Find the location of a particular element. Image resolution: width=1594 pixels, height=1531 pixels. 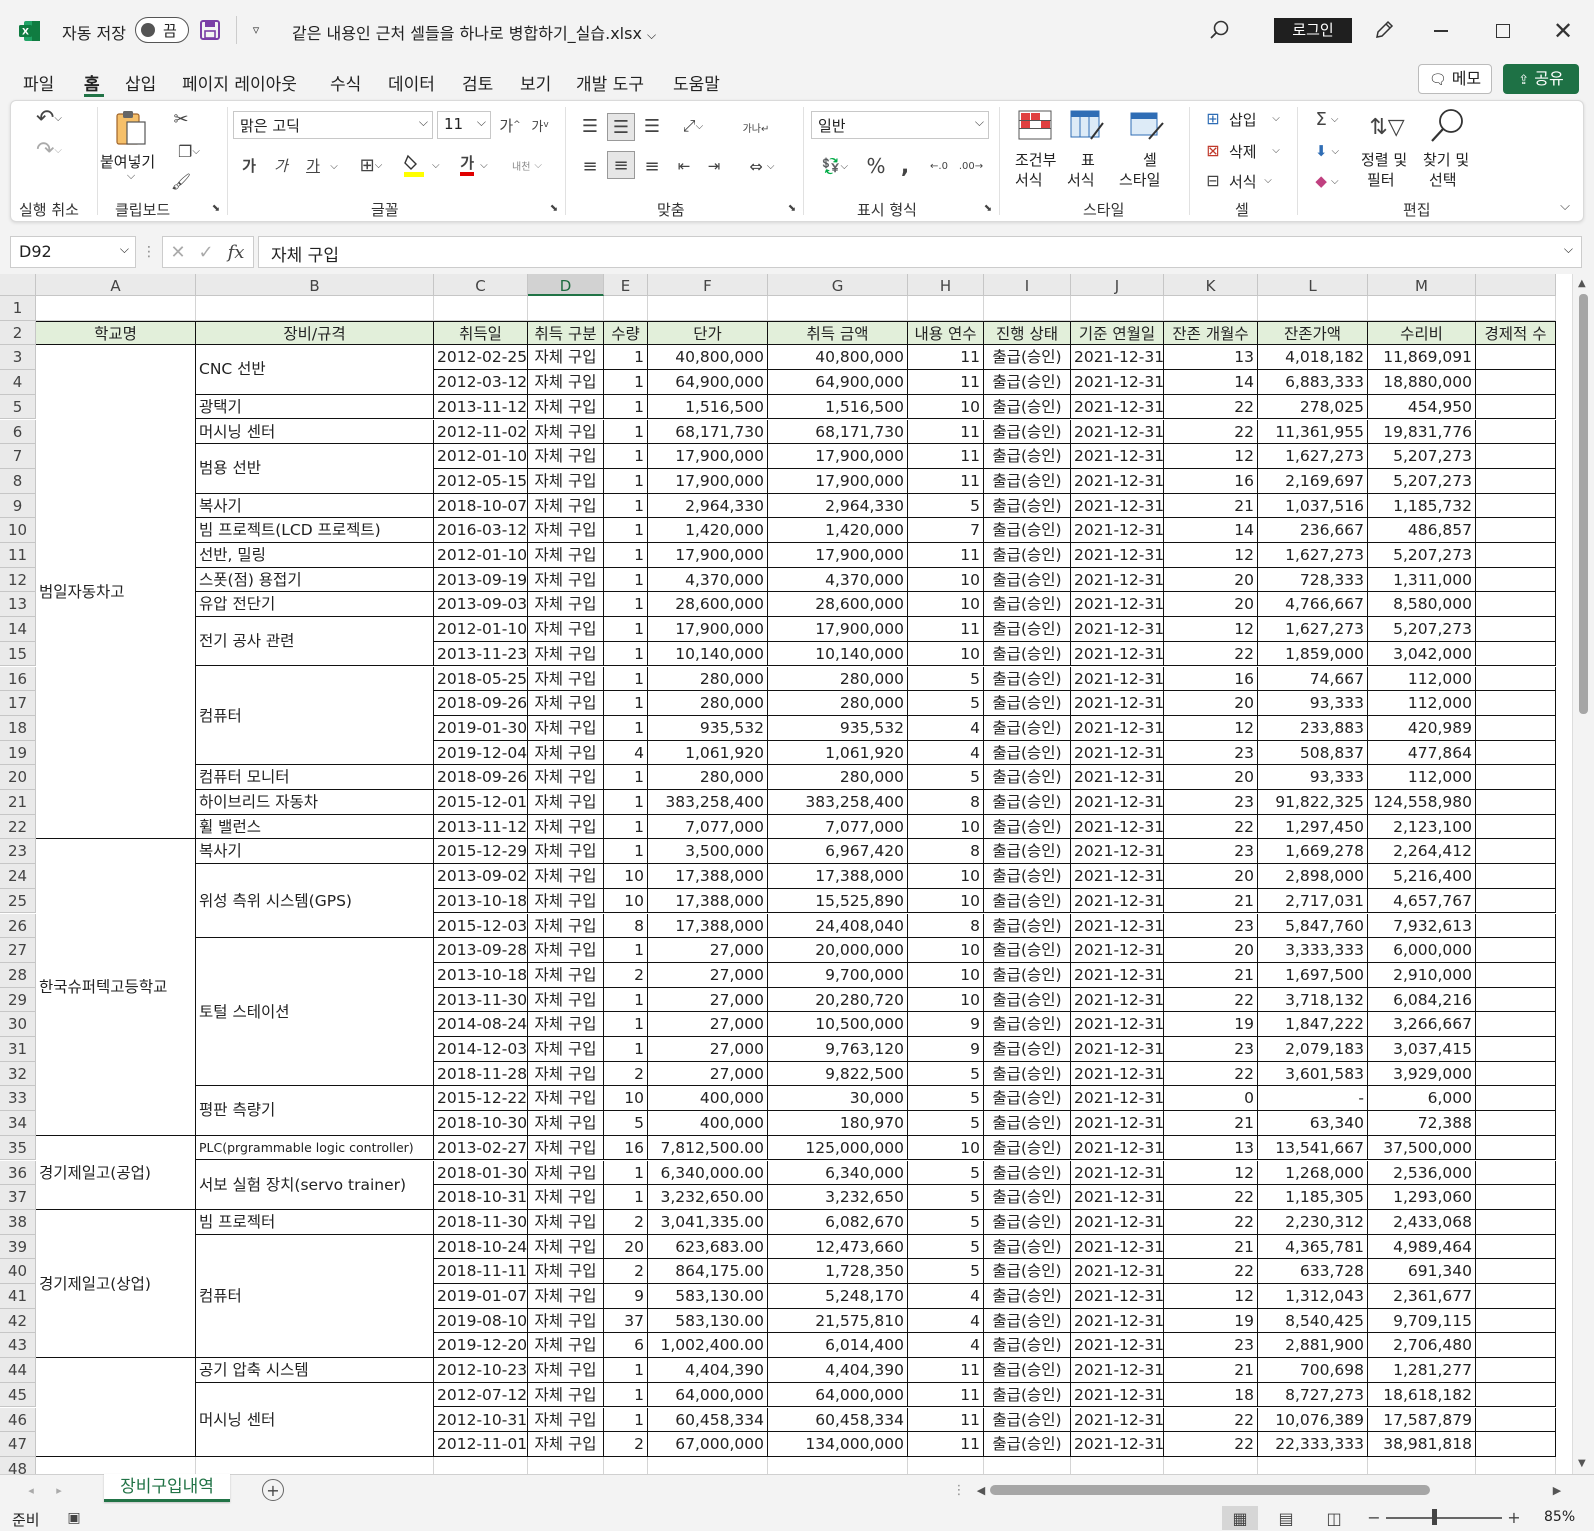

column-header: I is located at coordinates (1027, 285).